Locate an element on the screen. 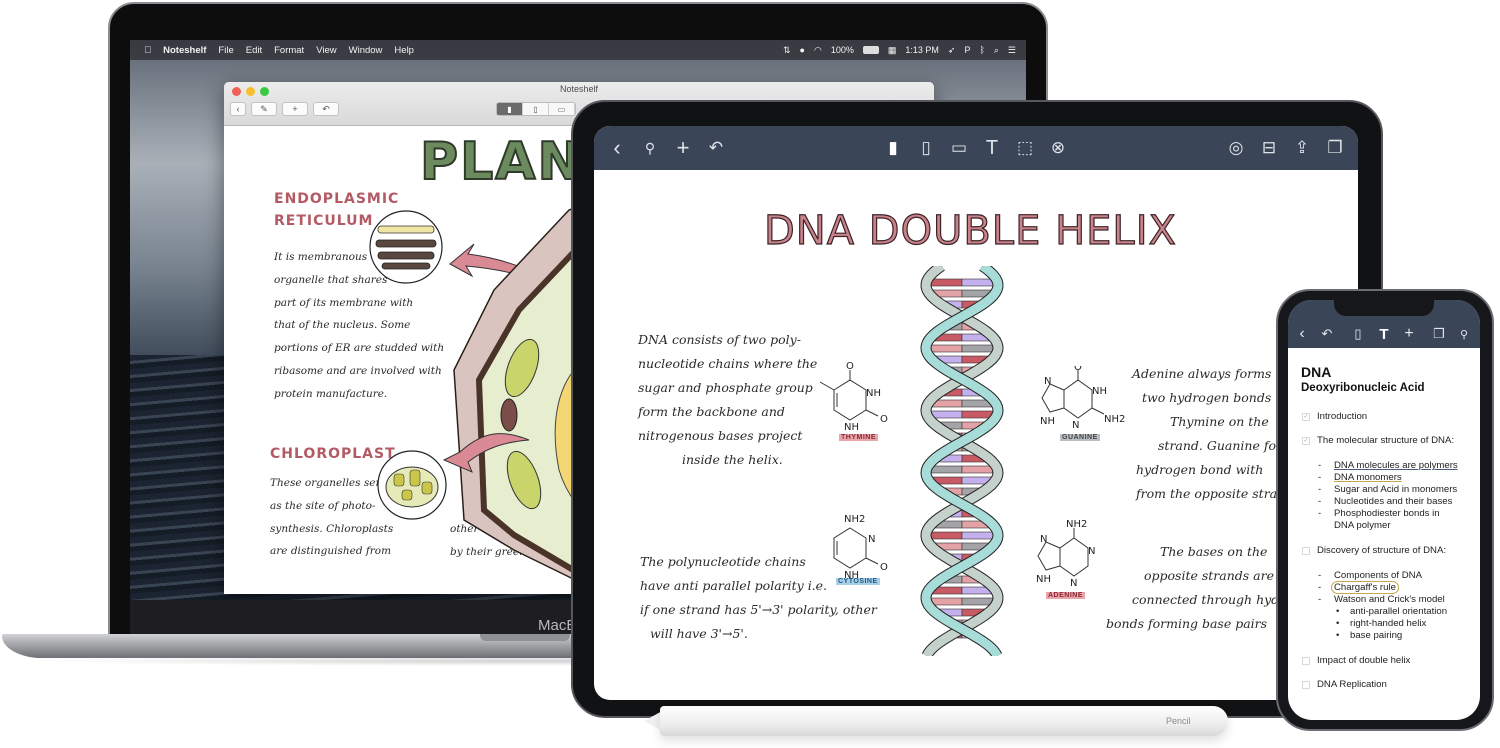 The height and width of the screenshot is (748, 1500). menu-window: Window is located at coordinates (366, 50).